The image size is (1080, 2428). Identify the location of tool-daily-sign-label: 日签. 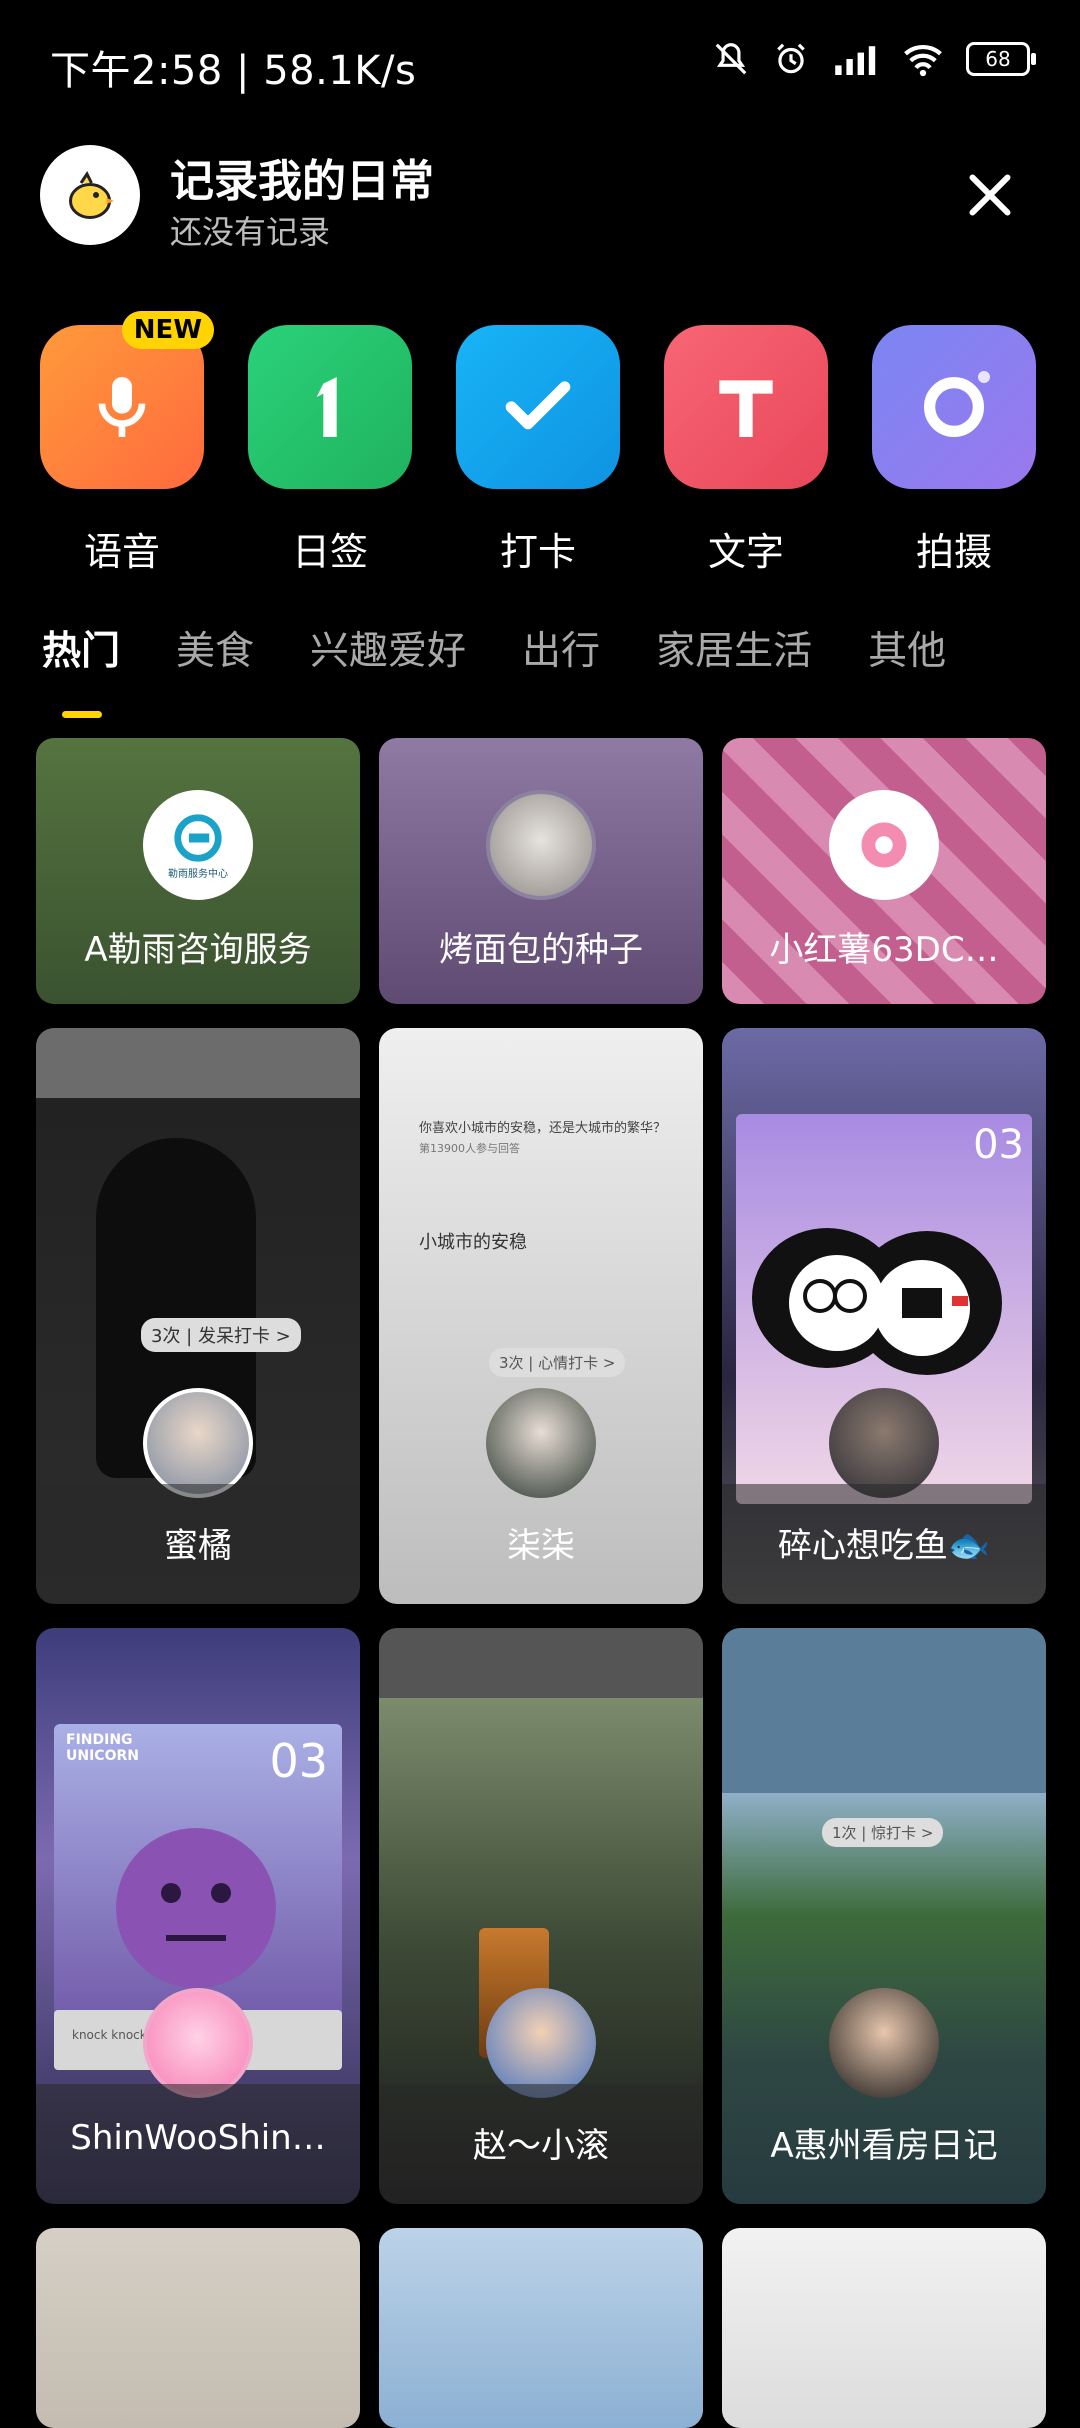
(329, 552).